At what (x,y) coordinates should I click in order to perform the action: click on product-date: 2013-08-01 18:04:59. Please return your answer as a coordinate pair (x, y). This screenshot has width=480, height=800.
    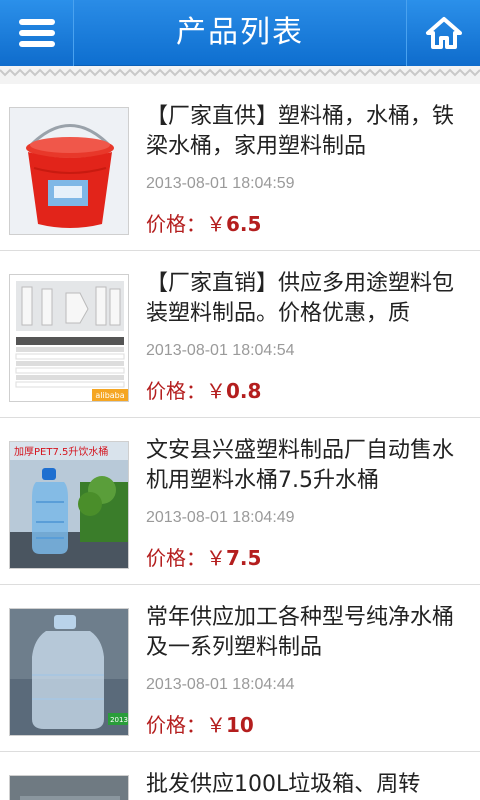
    Looking at the image, I should click on (220, 183).